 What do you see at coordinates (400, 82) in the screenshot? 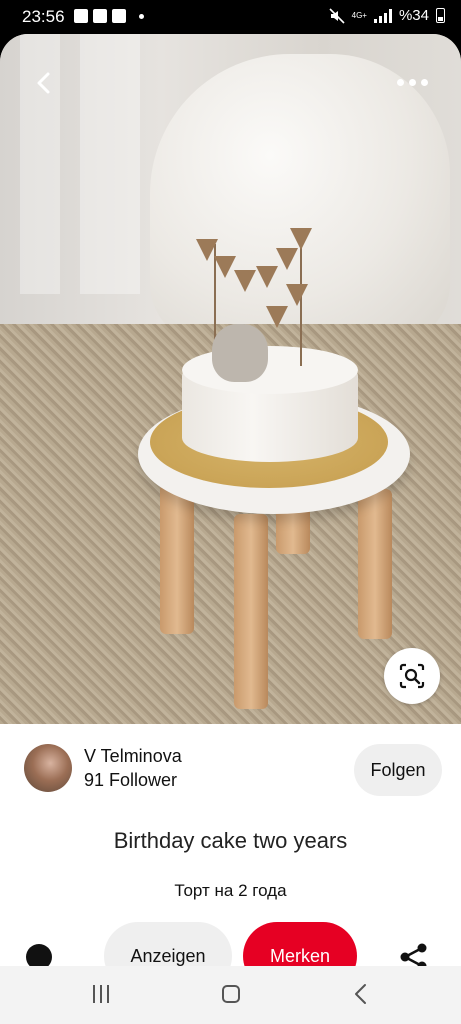
I see `more-icon` at bounding box center [400, 82].